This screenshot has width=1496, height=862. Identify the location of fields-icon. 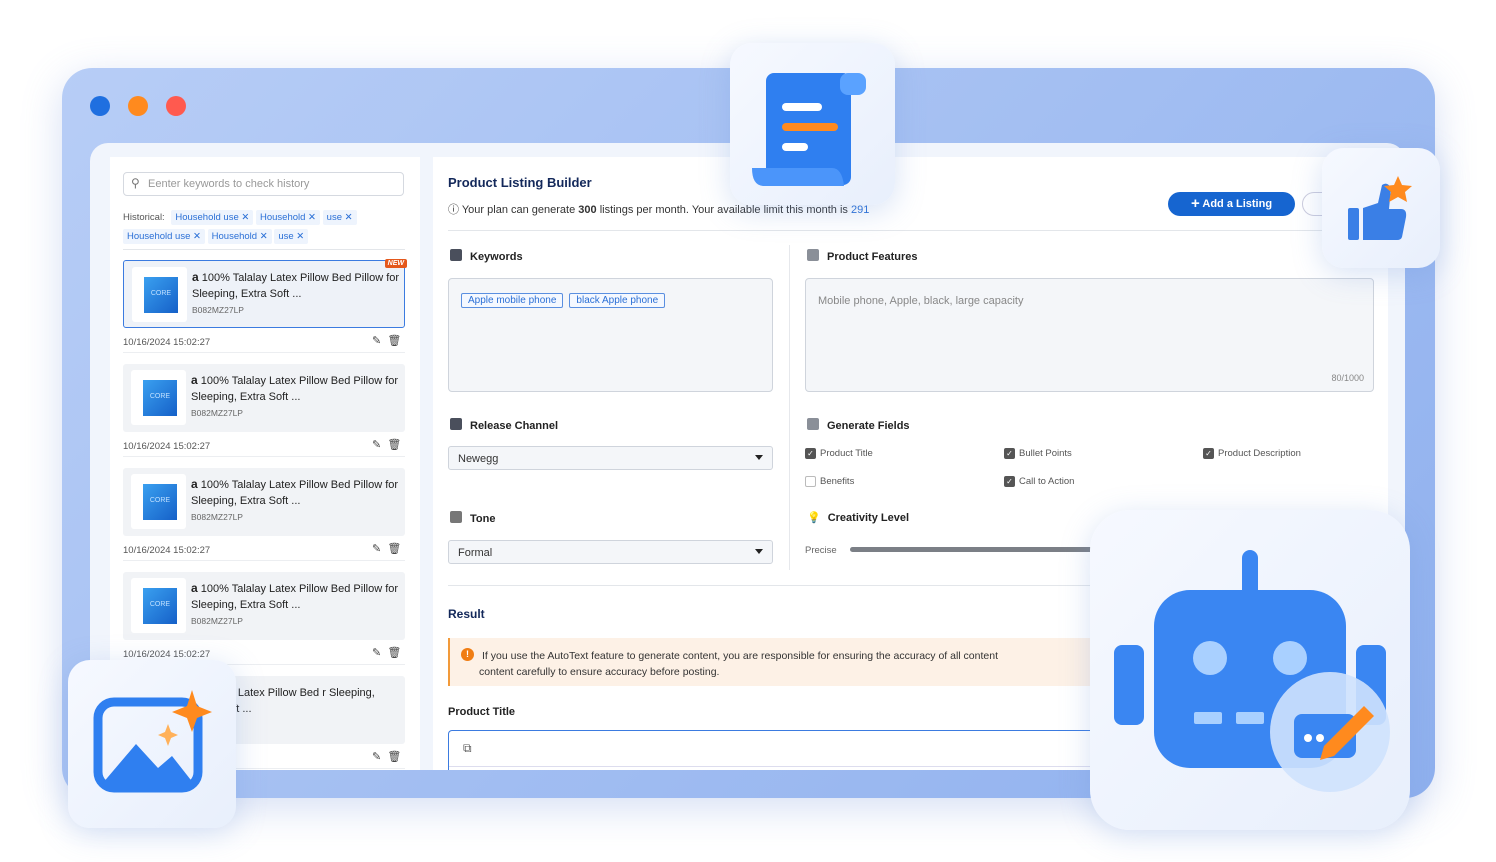
(813, 424).